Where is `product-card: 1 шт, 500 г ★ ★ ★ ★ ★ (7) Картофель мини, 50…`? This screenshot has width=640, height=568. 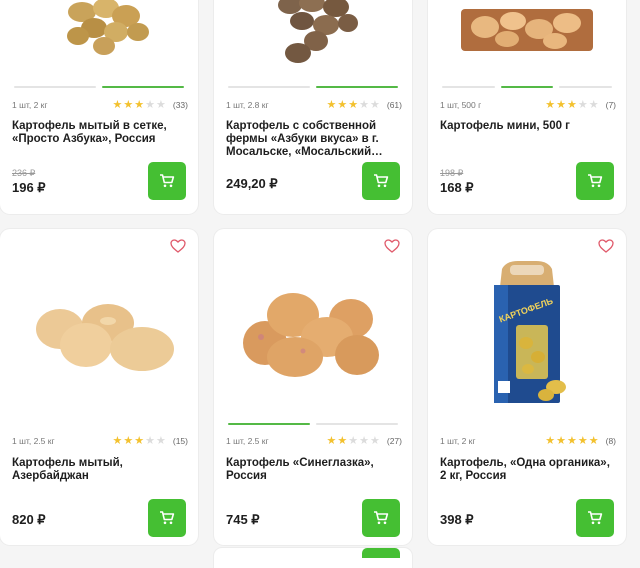 product-card: 1 шт, 500 г ★ ★ ★ ★ ★ (7) Картофель мини, 50… is located at coordinates (527, 107).